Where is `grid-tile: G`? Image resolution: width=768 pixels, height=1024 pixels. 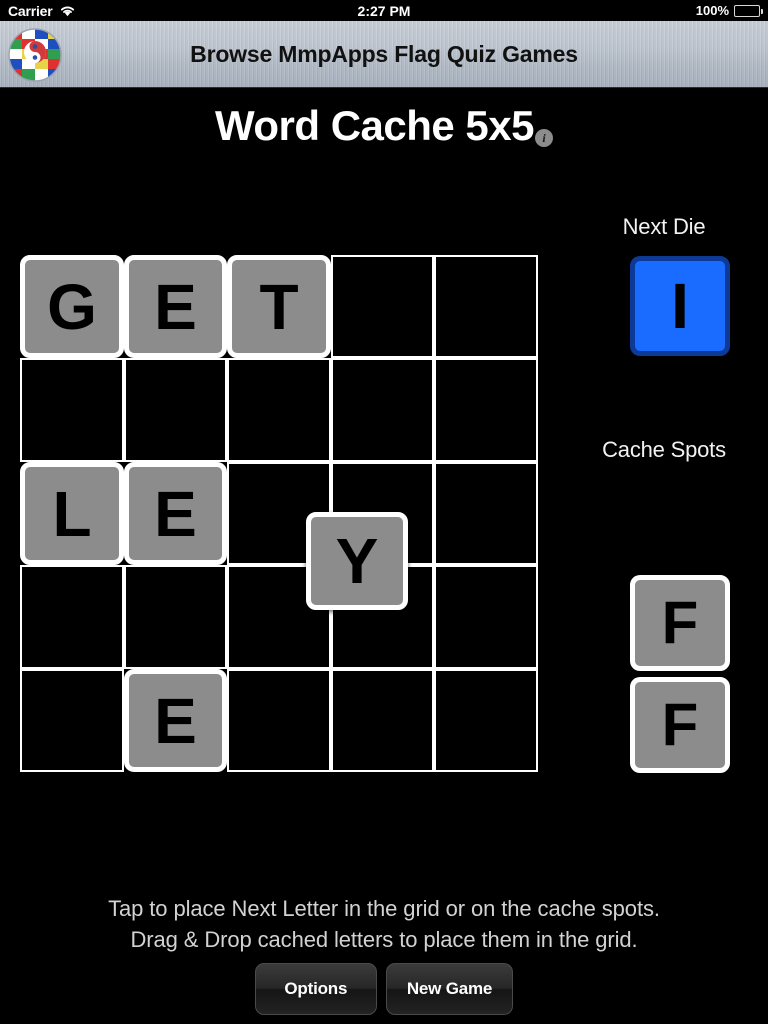 grid-tile: G is located at coordinates (72, 306).